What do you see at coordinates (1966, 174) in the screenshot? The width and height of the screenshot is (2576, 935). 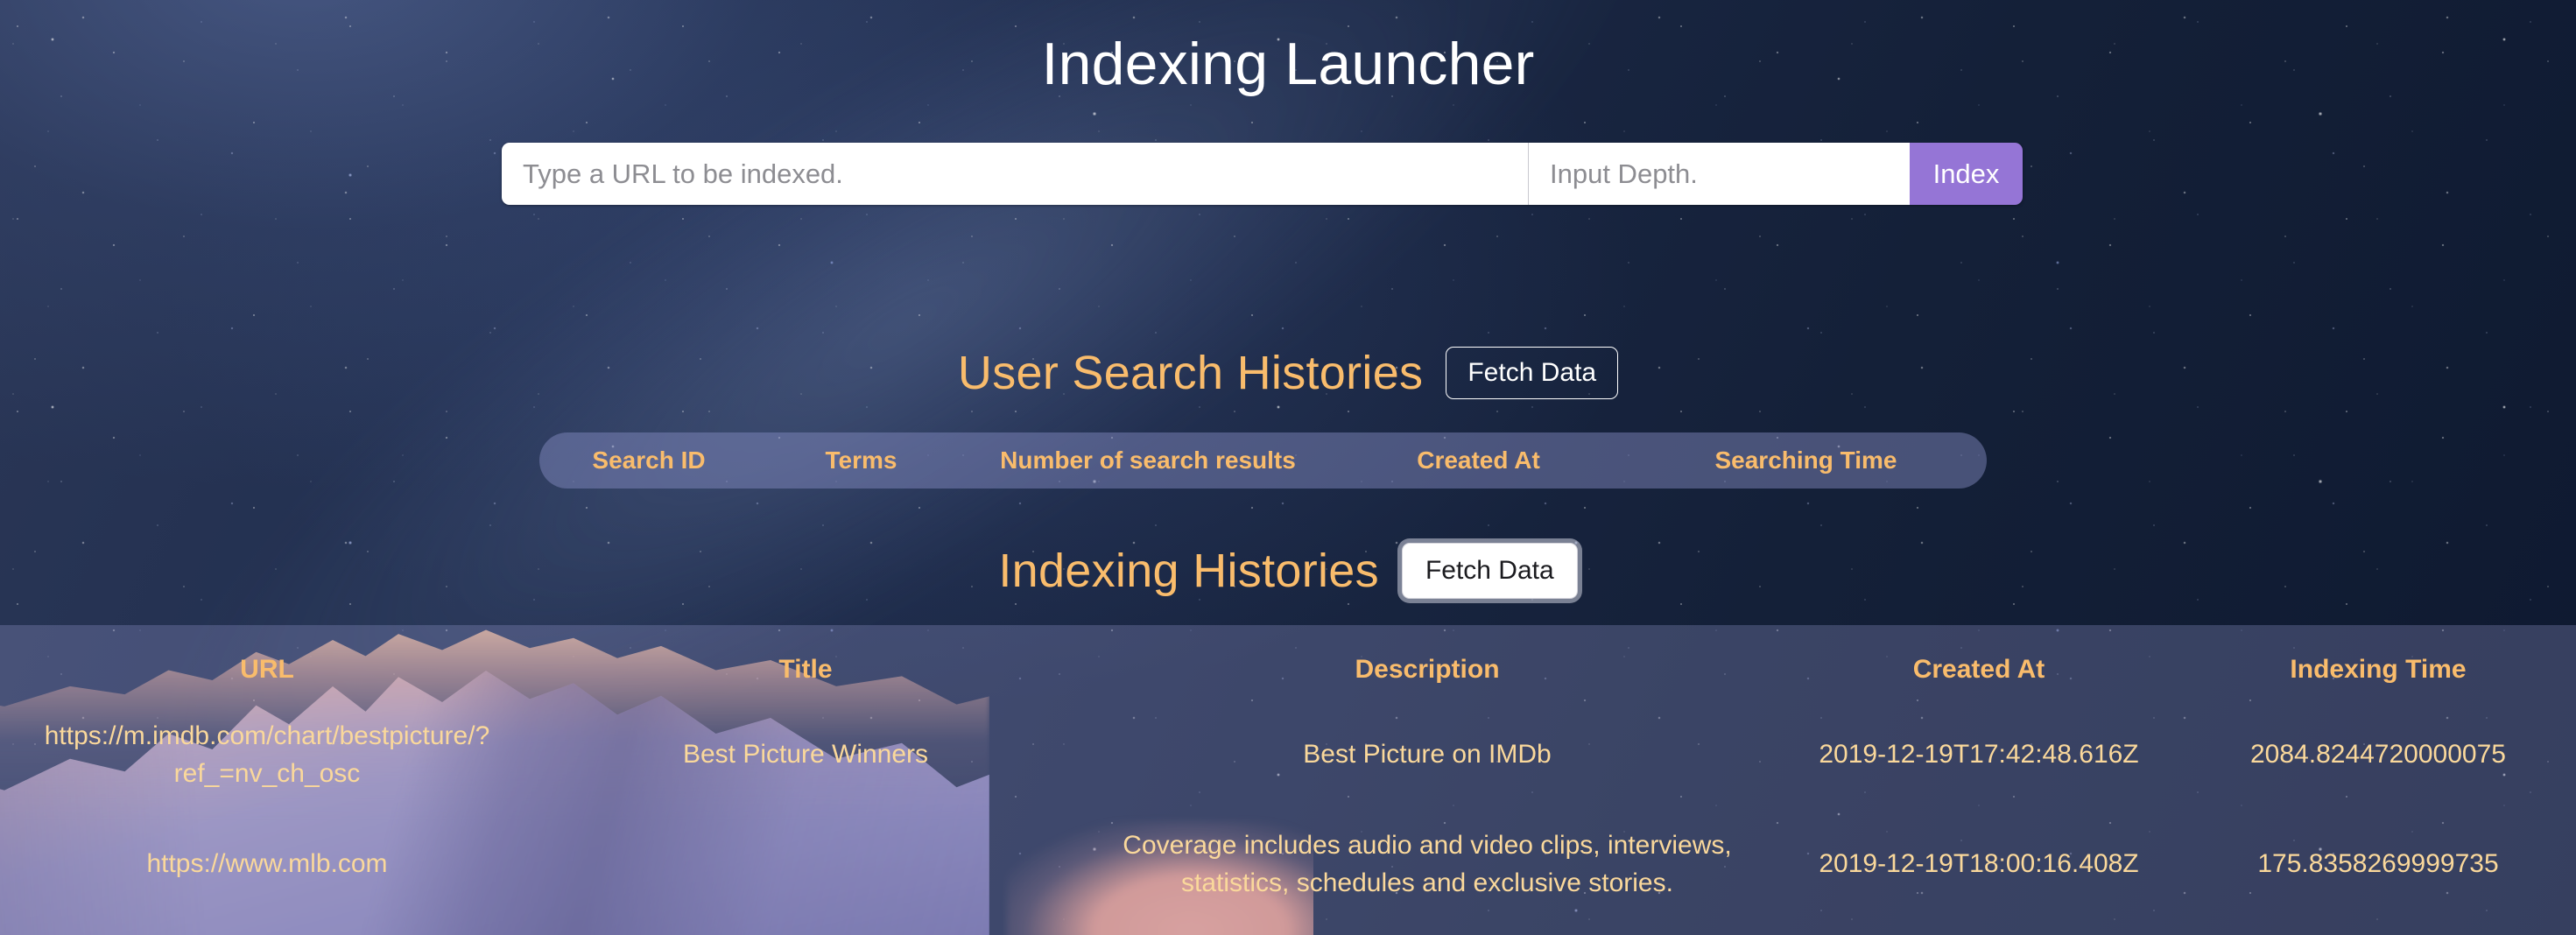 I see `index-button: Index` at bounding box center [1966, 174].